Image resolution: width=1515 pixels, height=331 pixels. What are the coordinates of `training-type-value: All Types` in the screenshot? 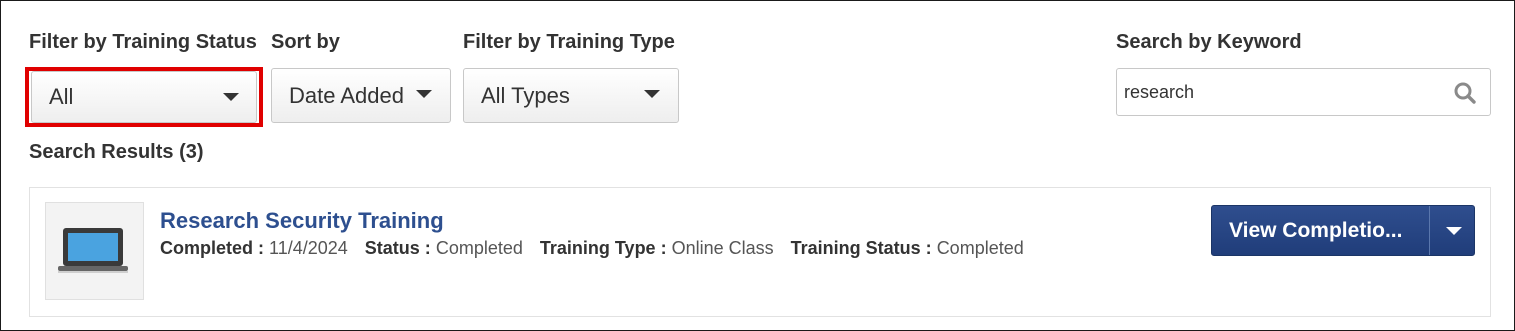 It's located at (525, 95).